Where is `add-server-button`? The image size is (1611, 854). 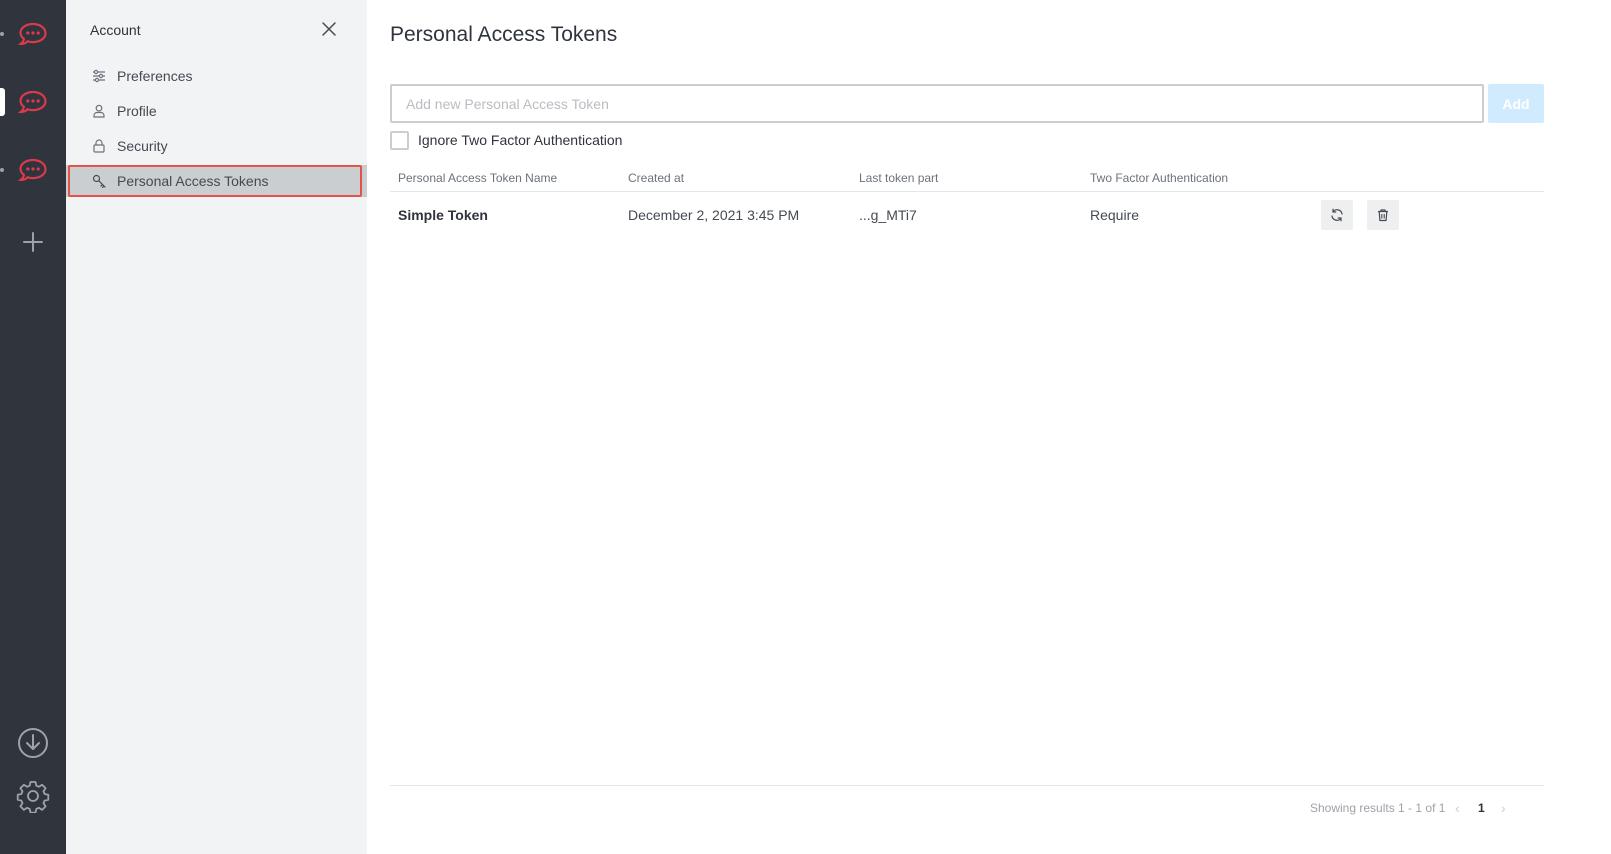
add-server-button is located at coordinates (33, 242).